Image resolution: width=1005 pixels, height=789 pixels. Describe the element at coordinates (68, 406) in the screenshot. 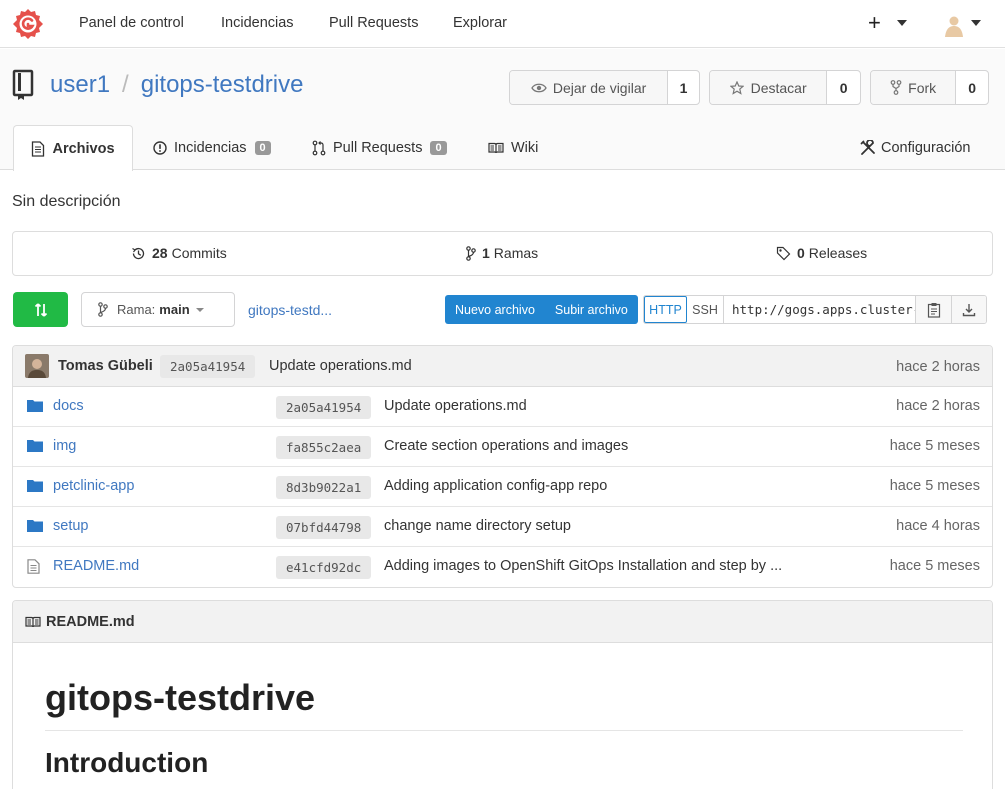

I see `file-name-link: docs` at that location.